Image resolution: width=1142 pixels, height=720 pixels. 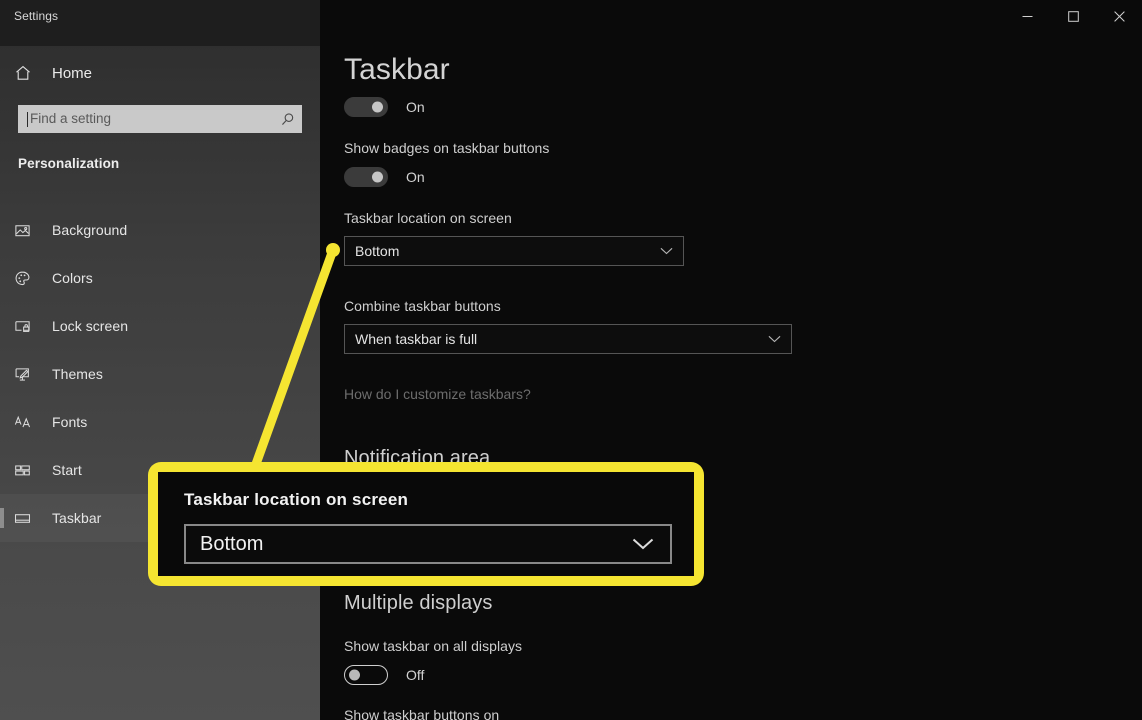 What do you see at coordinates (31, 278) in the screenshot?
I see `palette-icon` at bounding box center [31, 278].